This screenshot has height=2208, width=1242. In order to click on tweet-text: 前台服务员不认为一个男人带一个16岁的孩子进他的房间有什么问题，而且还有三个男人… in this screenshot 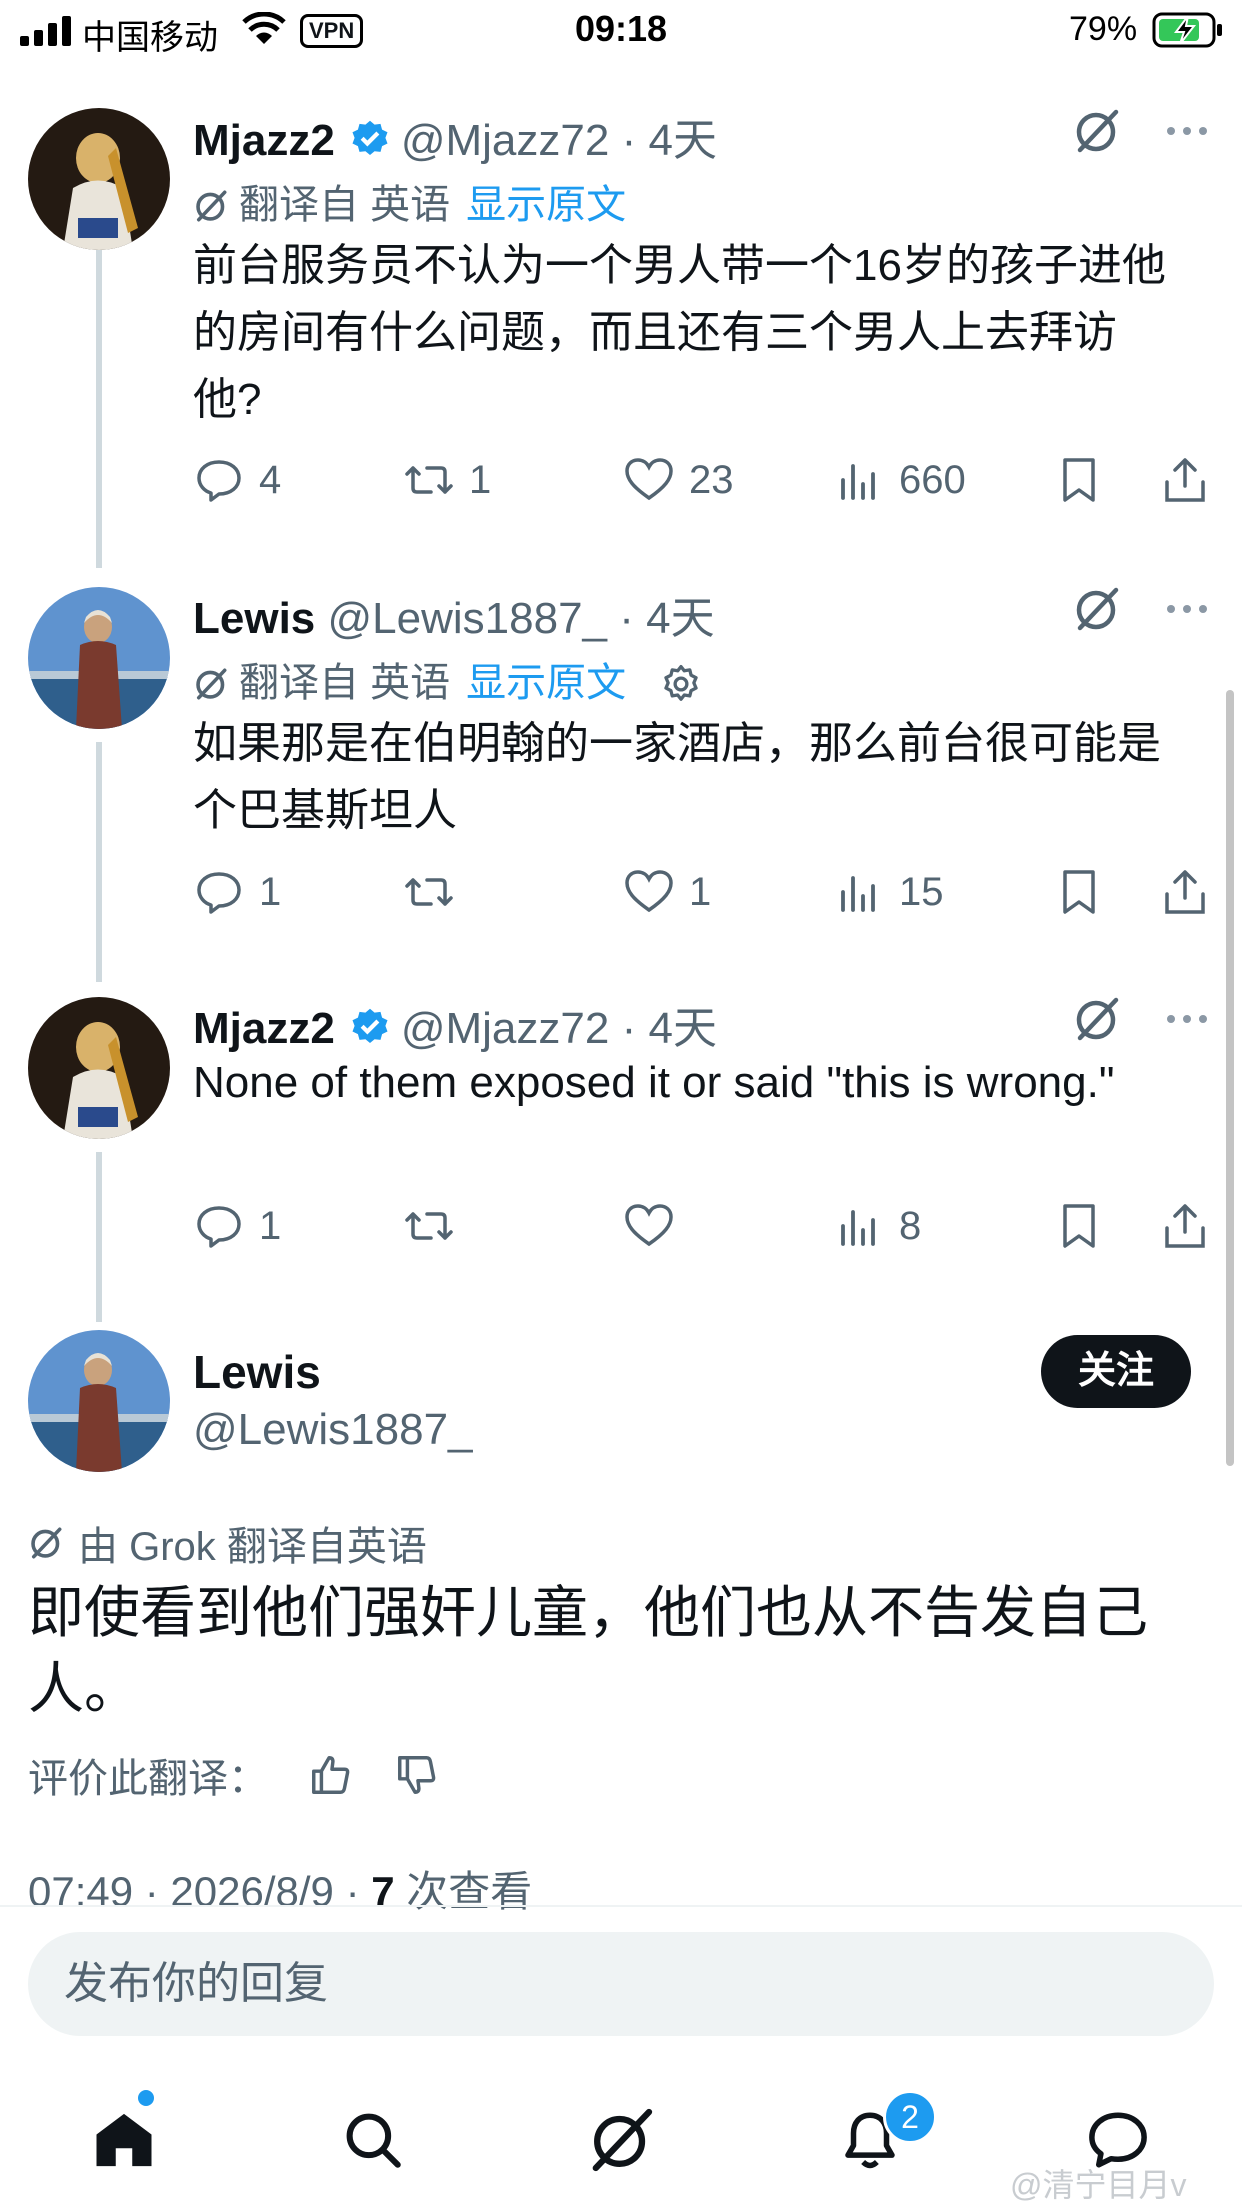, I will do `click(679, 332)`.